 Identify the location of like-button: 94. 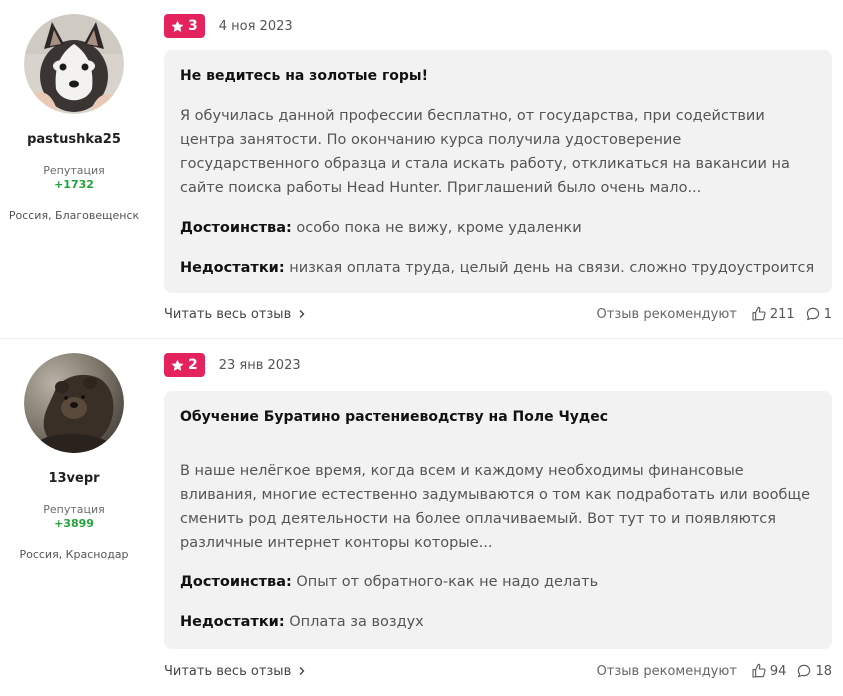
(769, 671).